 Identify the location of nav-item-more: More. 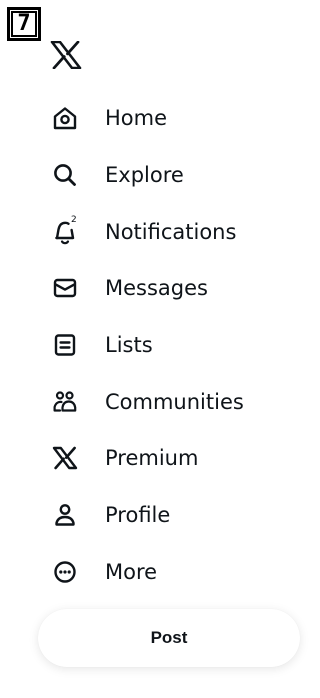
(155, 572).